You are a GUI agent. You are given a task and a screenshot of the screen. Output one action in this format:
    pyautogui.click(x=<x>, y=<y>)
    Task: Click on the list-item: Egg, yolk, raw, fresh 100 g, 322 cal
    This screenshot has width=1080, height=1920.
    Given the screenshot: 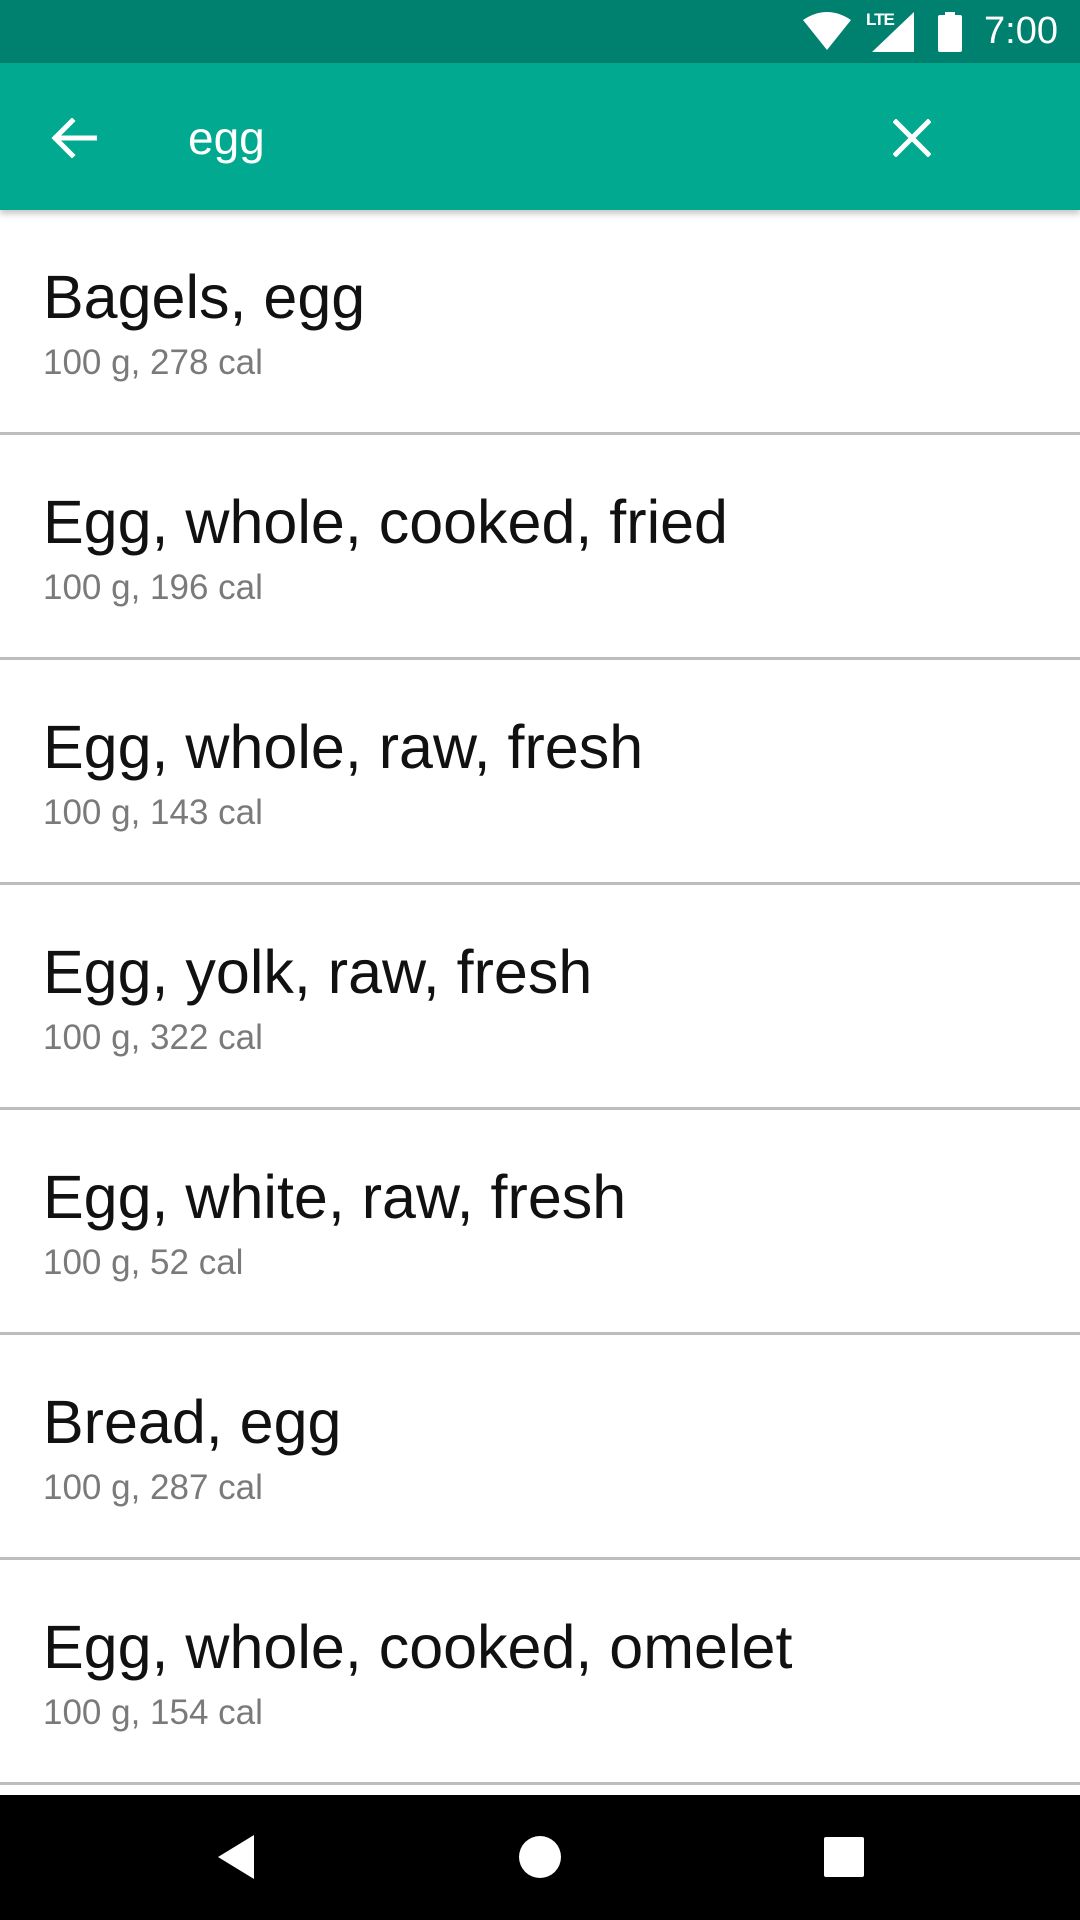 What is the action you would take?
    pyautogui.click(x=540, y=997)
    